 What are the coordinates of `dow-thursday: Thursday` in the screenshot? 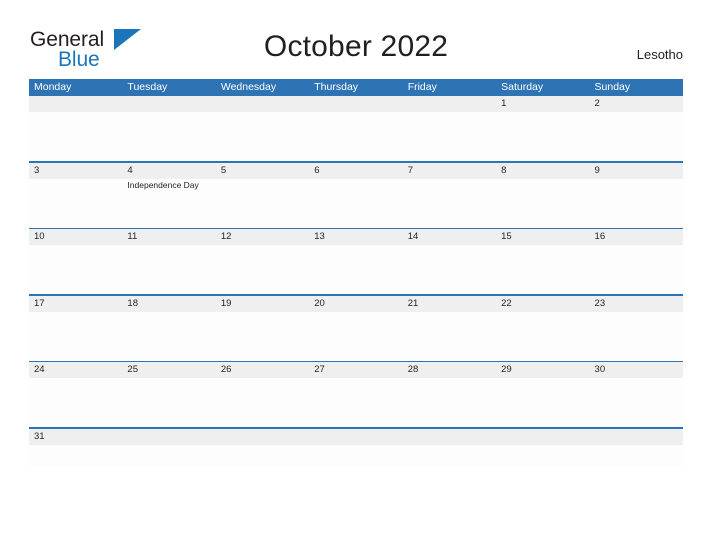 It's located at (336, 87).